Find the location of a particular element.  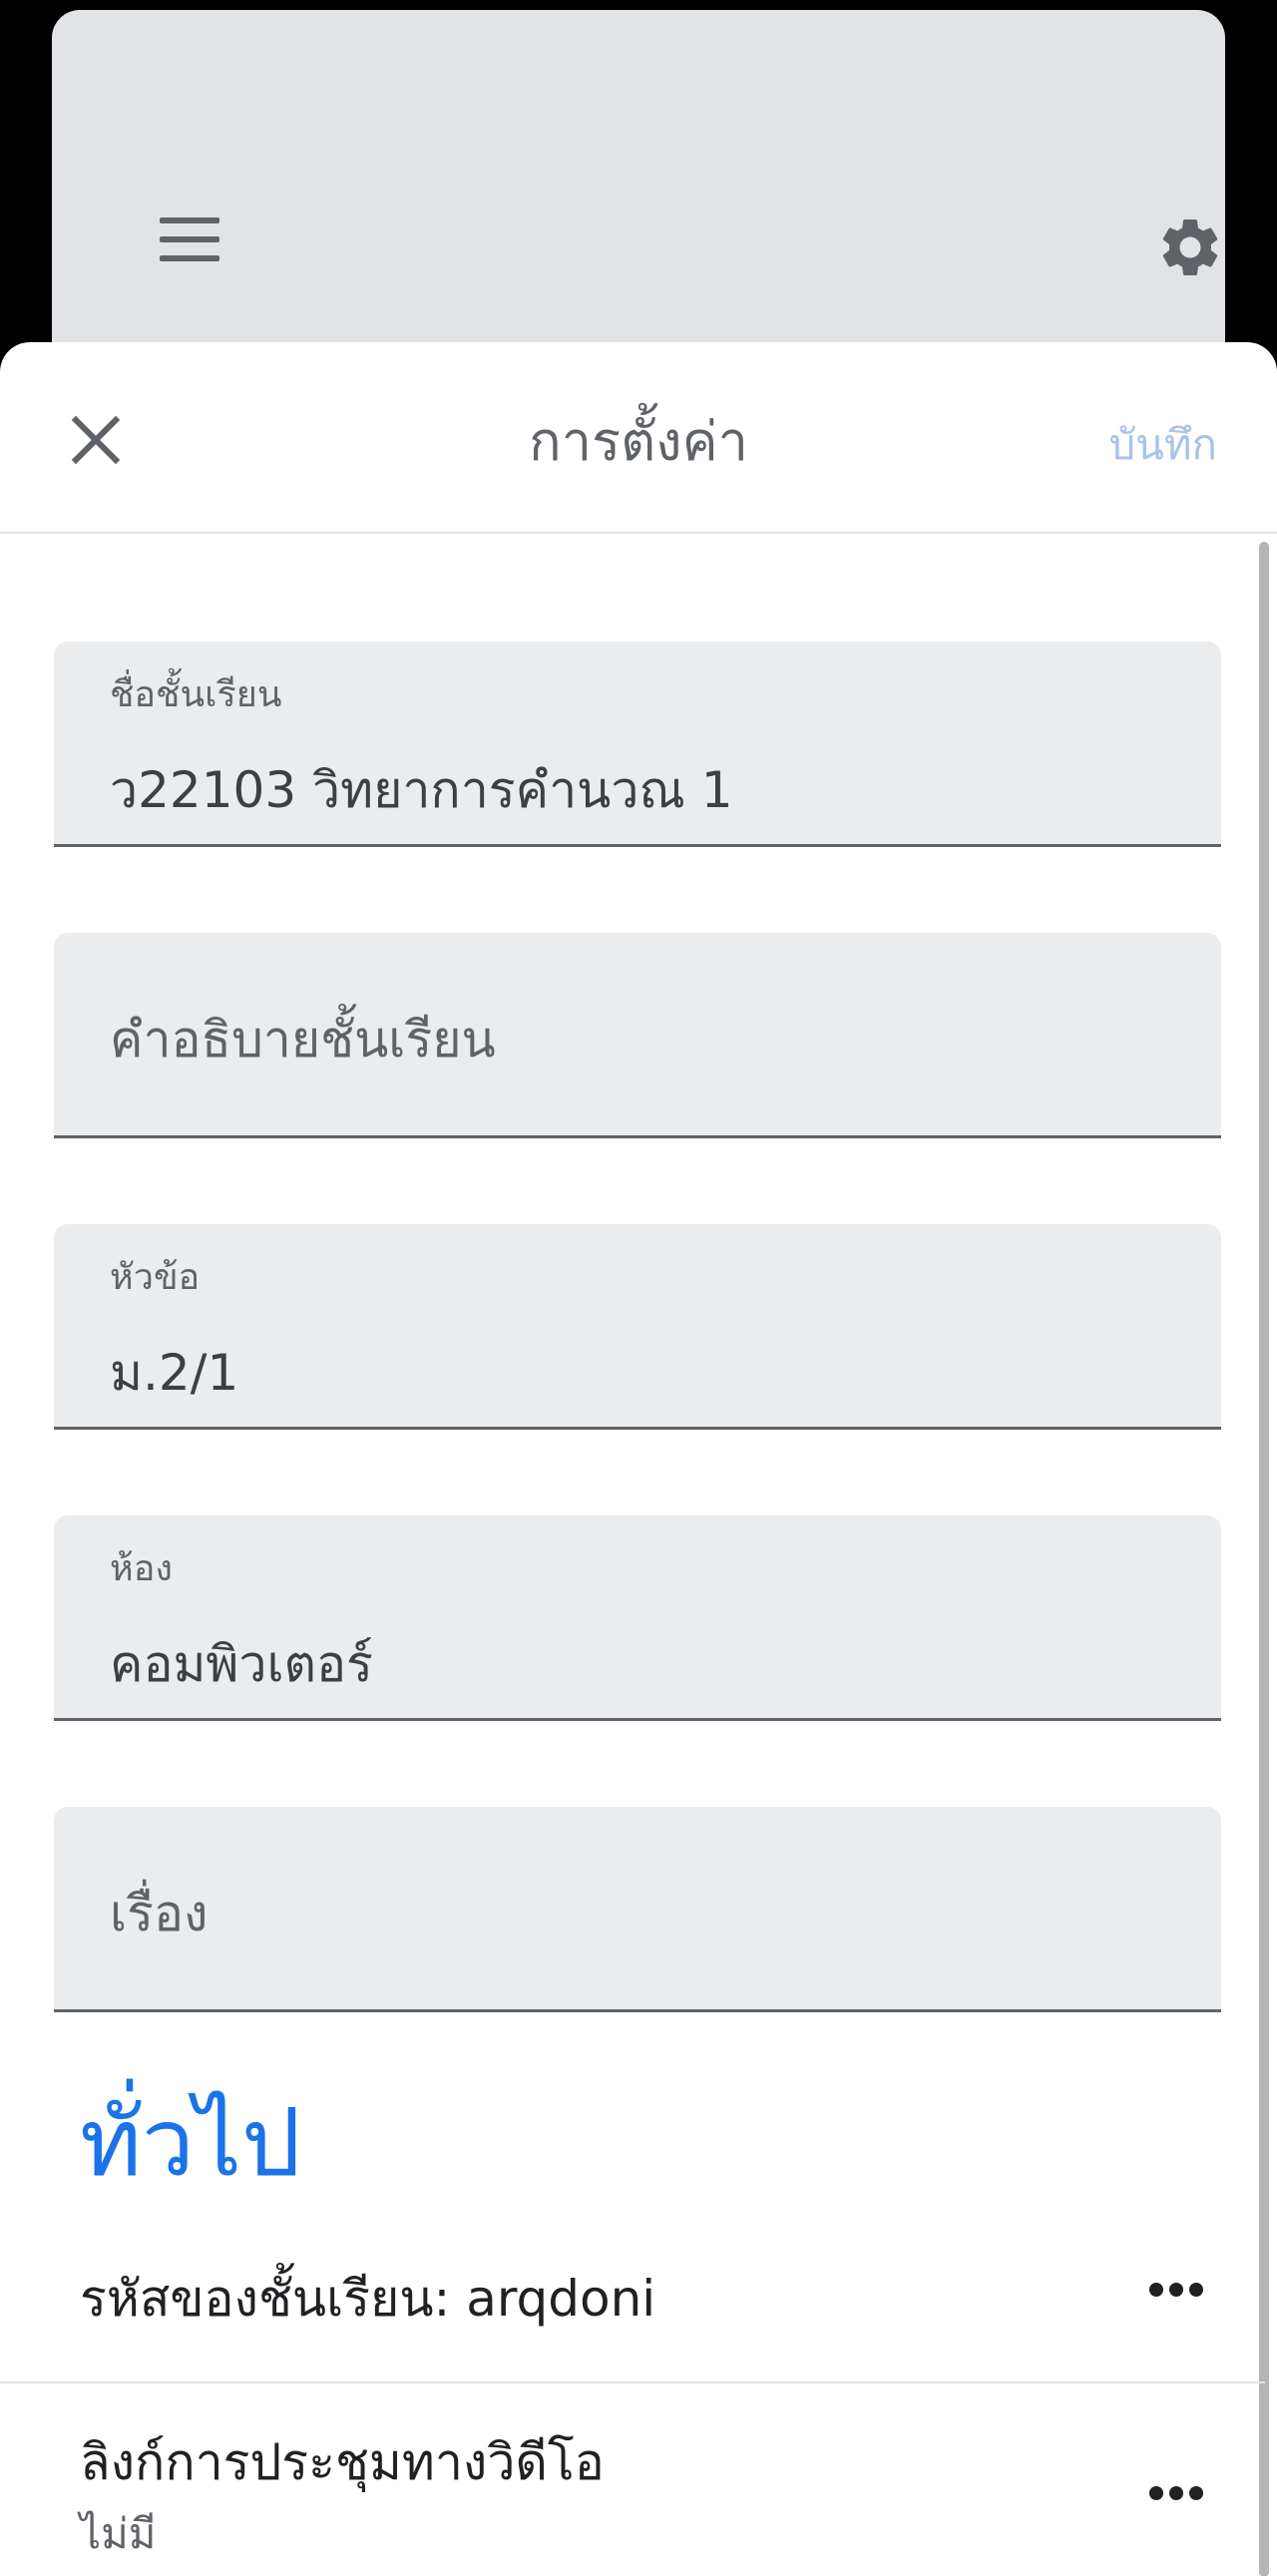

section-value: ม.2/1 is located at coordinates (175, 1373).